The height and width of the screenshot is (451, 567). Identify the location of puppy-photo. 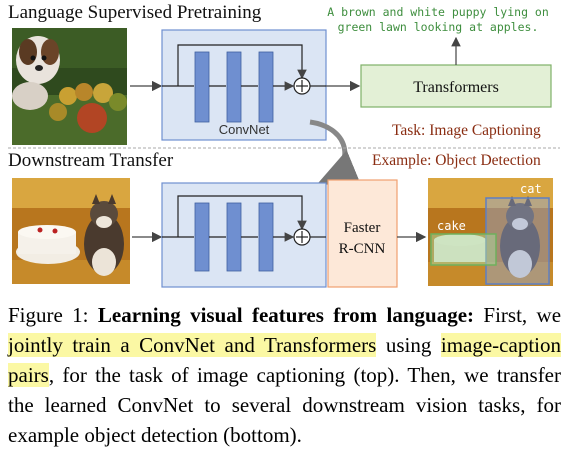
(69, 86).